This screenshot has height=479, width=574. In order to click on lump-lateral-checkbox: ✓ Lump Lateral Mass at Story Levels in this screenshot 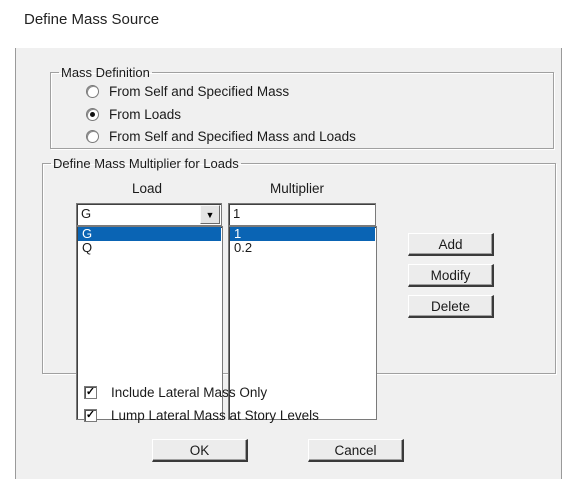, I will do `click(201, 415)`.